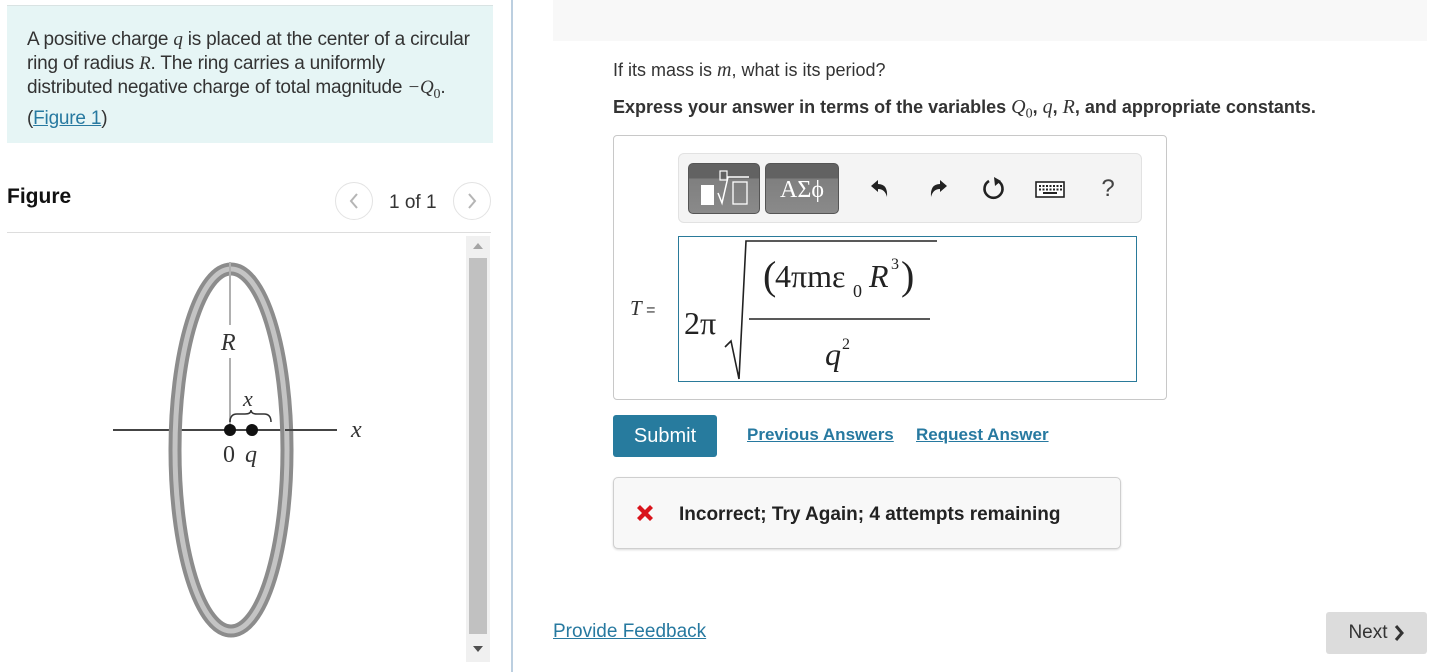  Describe the element at coordinates (67, 118) in the screenshot. I see `figure-1-link: Figure 1` at that location.